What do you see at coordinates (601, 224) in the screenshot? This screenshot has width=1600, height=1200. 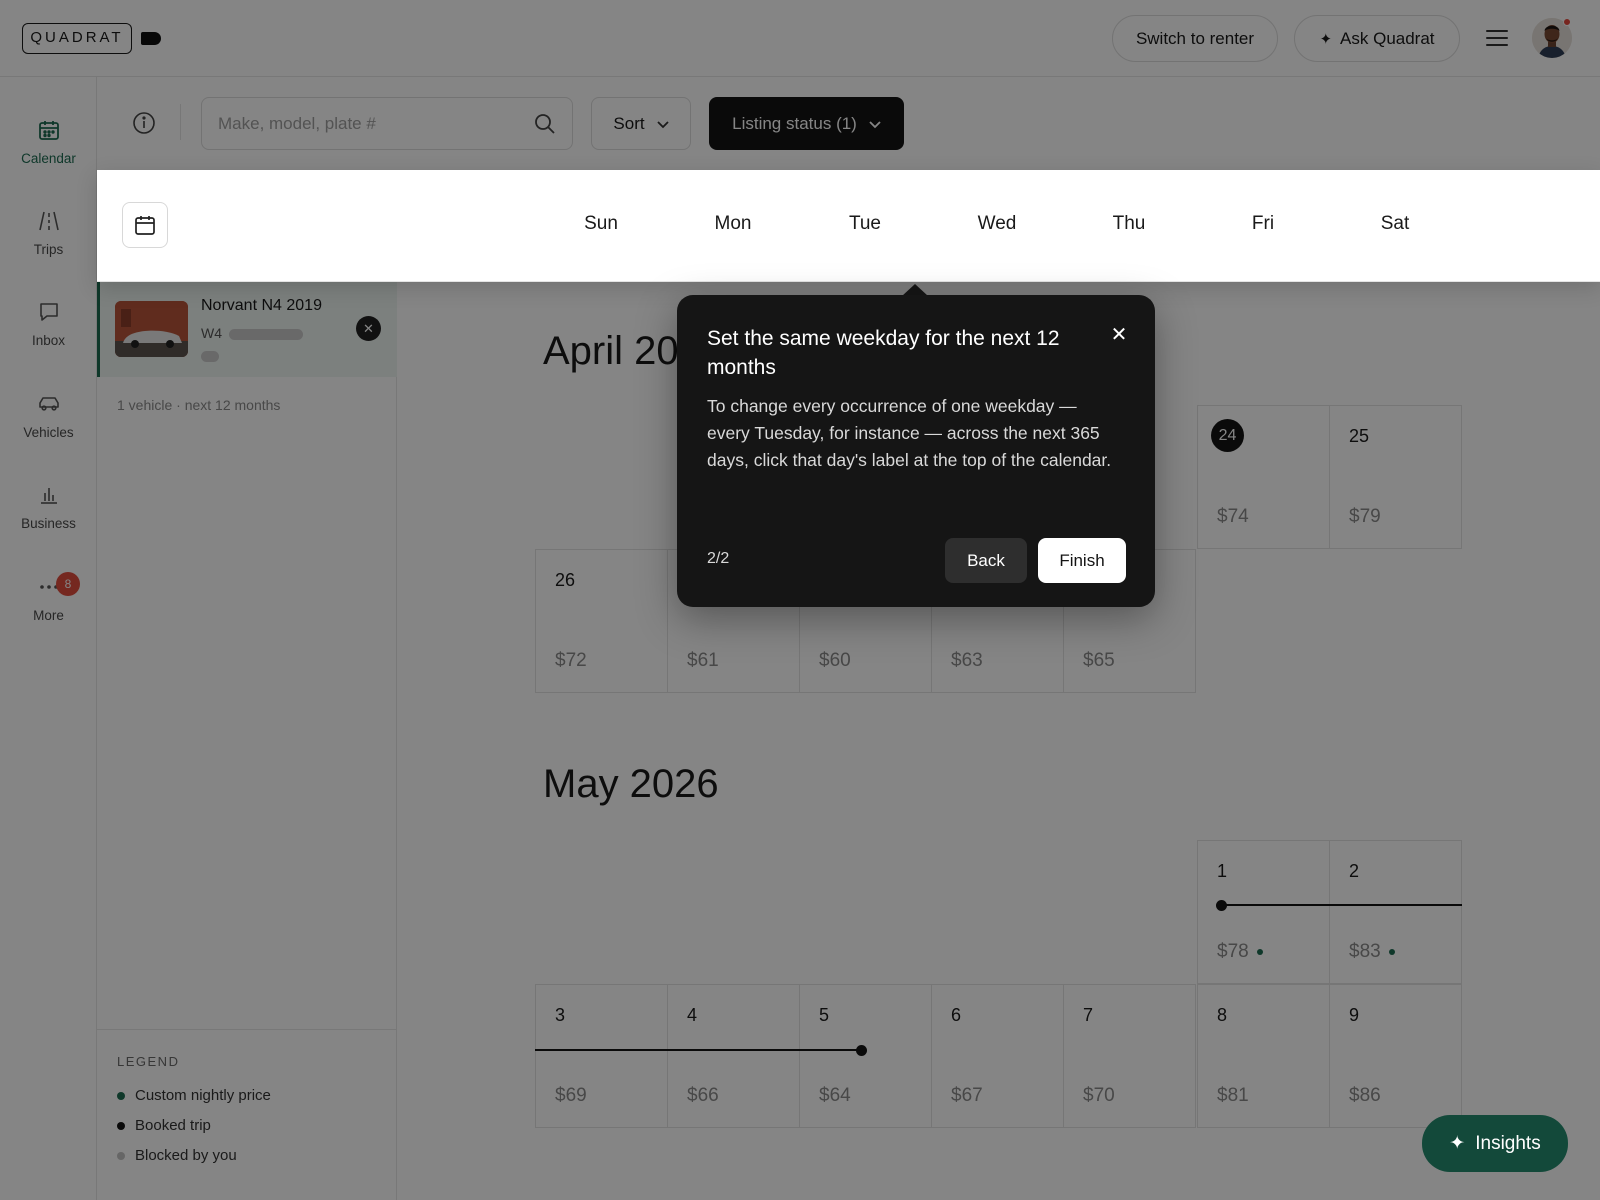 I see `weekday-label-sun: Sun` at bounding box center [601, 224].